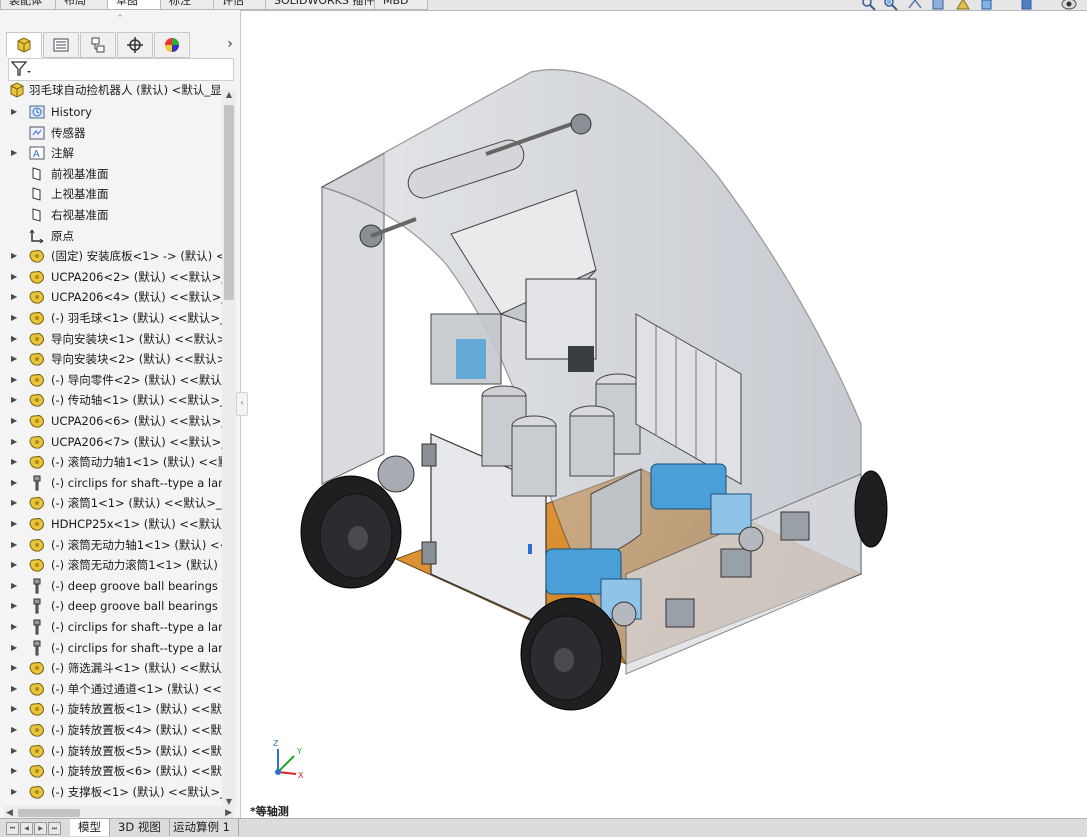 This screenshot has height=837, width=1087. What do you see at coordinates (111, 400) in the screenshot?
I see `tree-item: ▶ (-) 传动轴<1> (默认) <<默认>_显` at bounding box center [111, 400].